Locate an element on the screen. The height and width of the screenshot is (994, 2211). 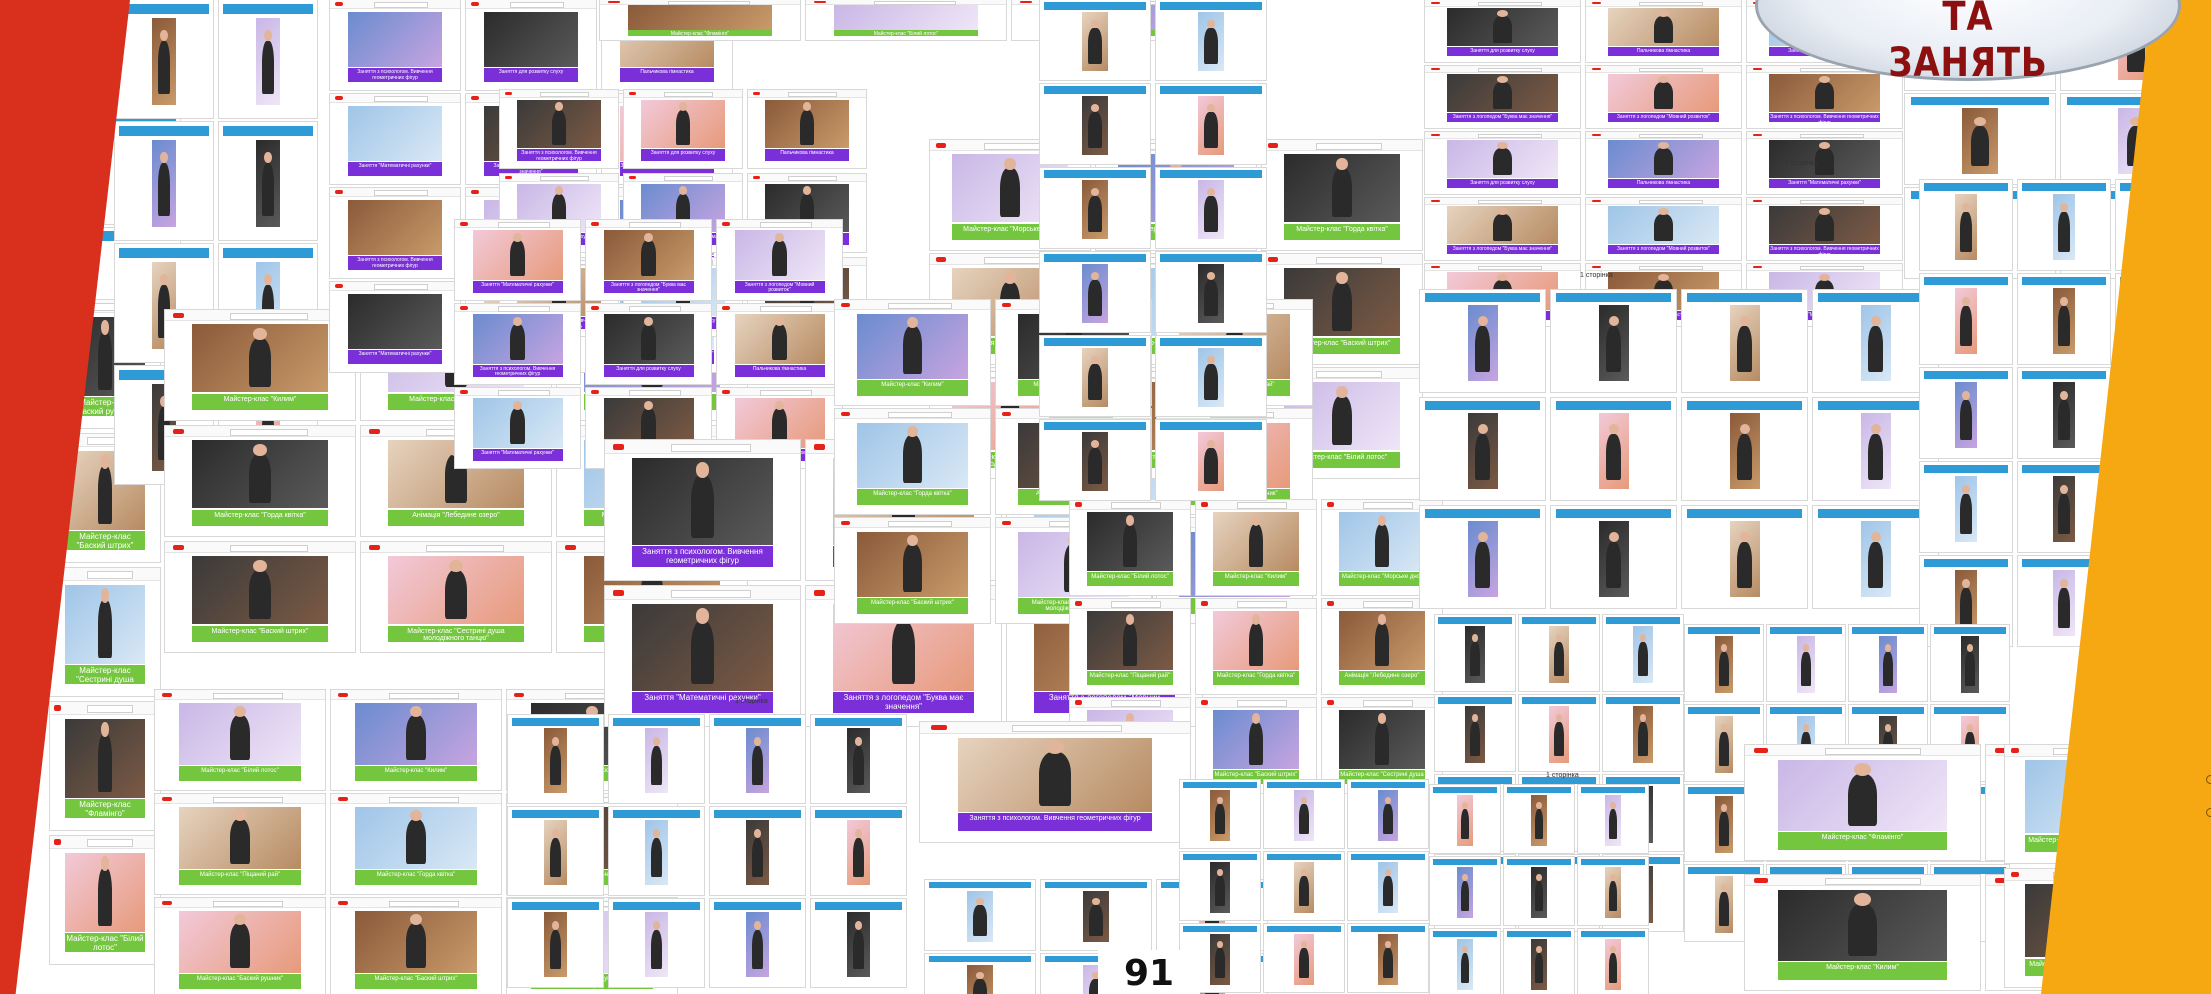
video-caption: Заняття з логопедом "Буква має значення" is located at coordinates (648, 286).